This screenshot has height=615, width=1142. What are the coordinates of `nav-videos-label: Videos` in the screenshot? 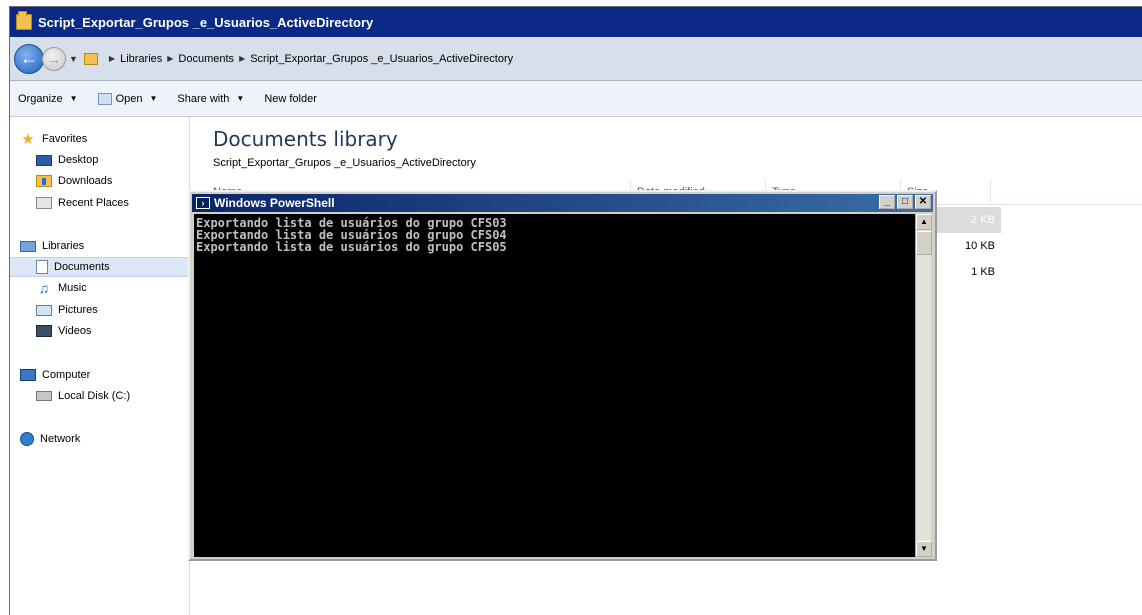 It's located at (75, 331).